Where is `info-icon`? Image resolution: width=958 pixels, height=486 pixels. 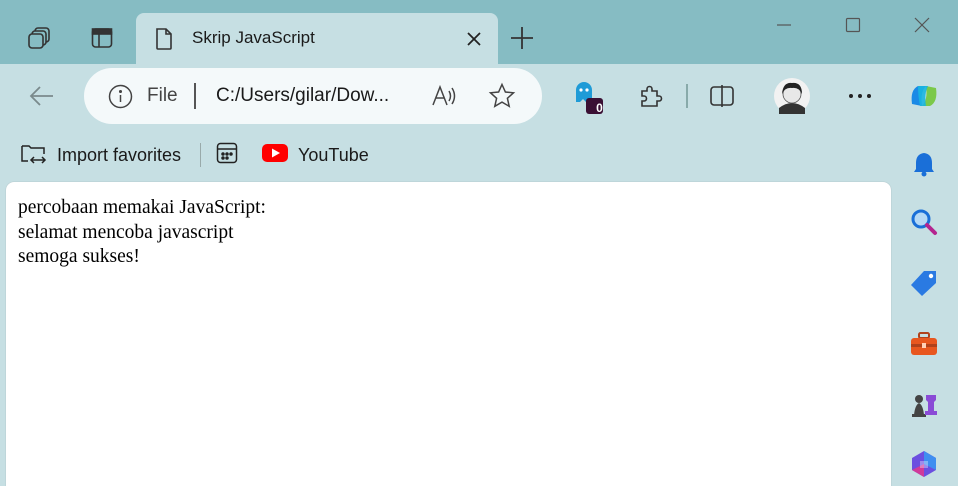
info-icon is located at coordinates (120, 99).